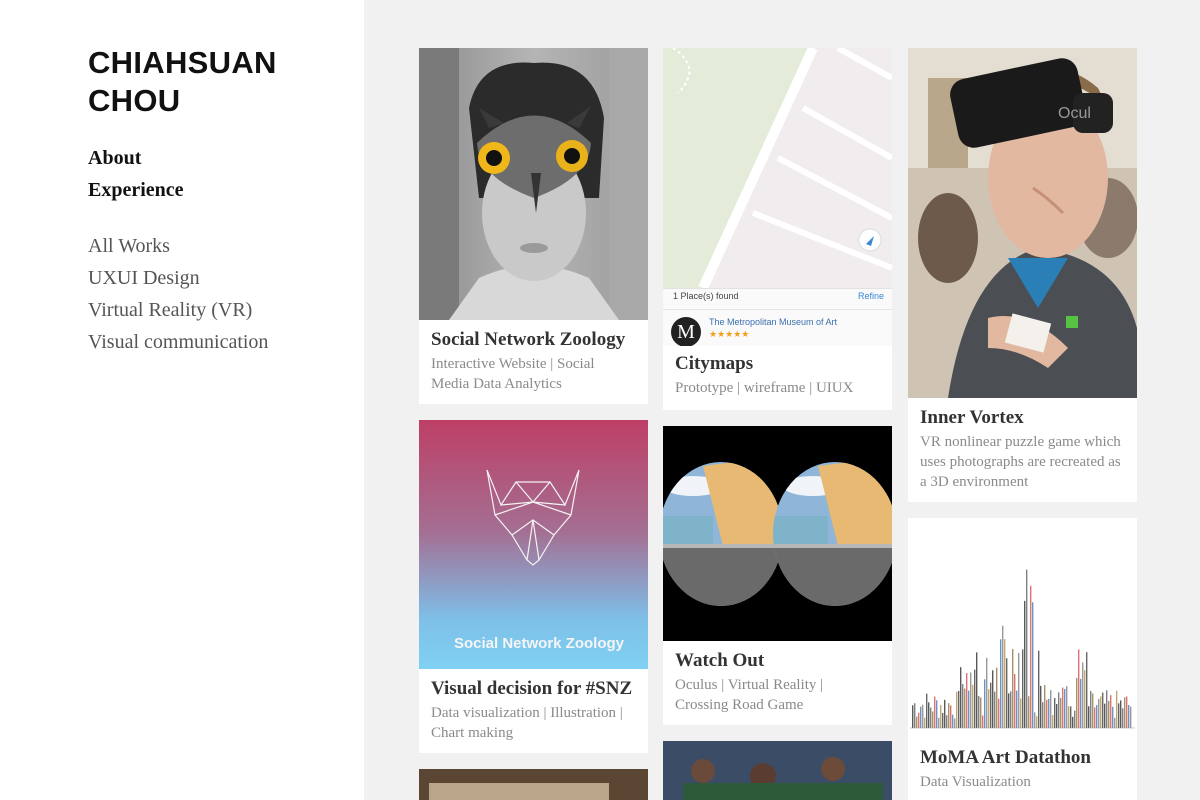 The image size is (1200, 800). I want to click on category-visual-communication: Visual communication, so click(178, 342).